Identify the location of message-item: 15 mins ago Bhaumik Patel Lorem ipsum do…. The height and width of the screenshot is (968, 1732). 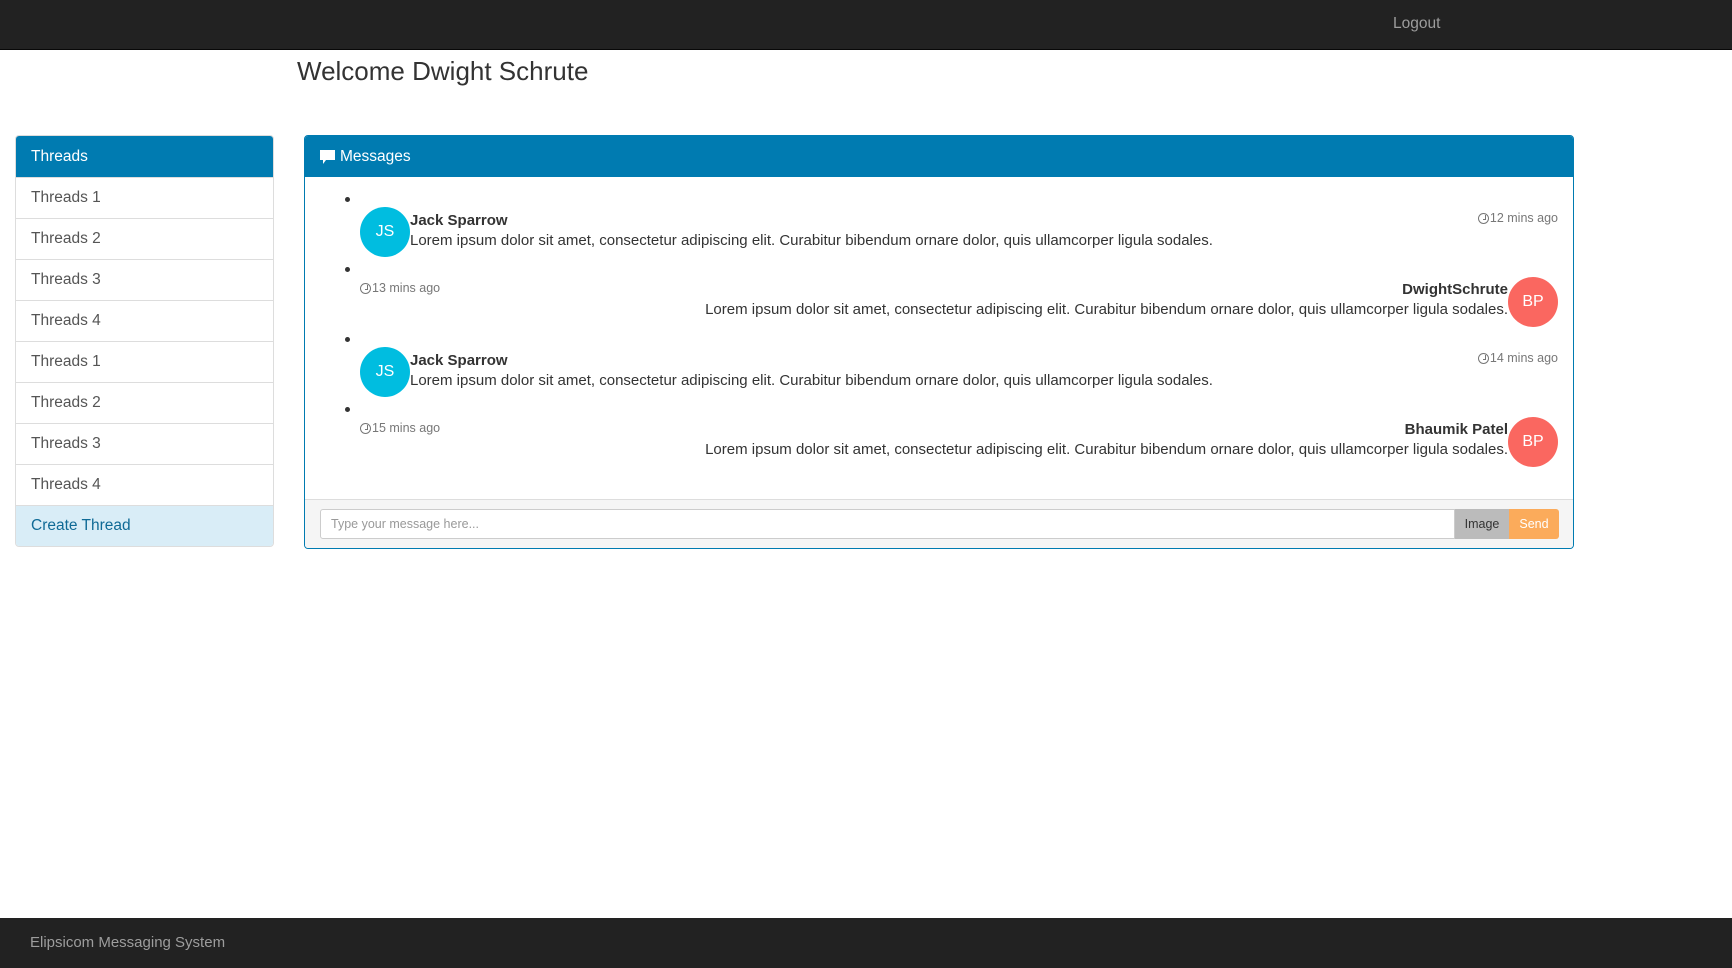
(939, 442).